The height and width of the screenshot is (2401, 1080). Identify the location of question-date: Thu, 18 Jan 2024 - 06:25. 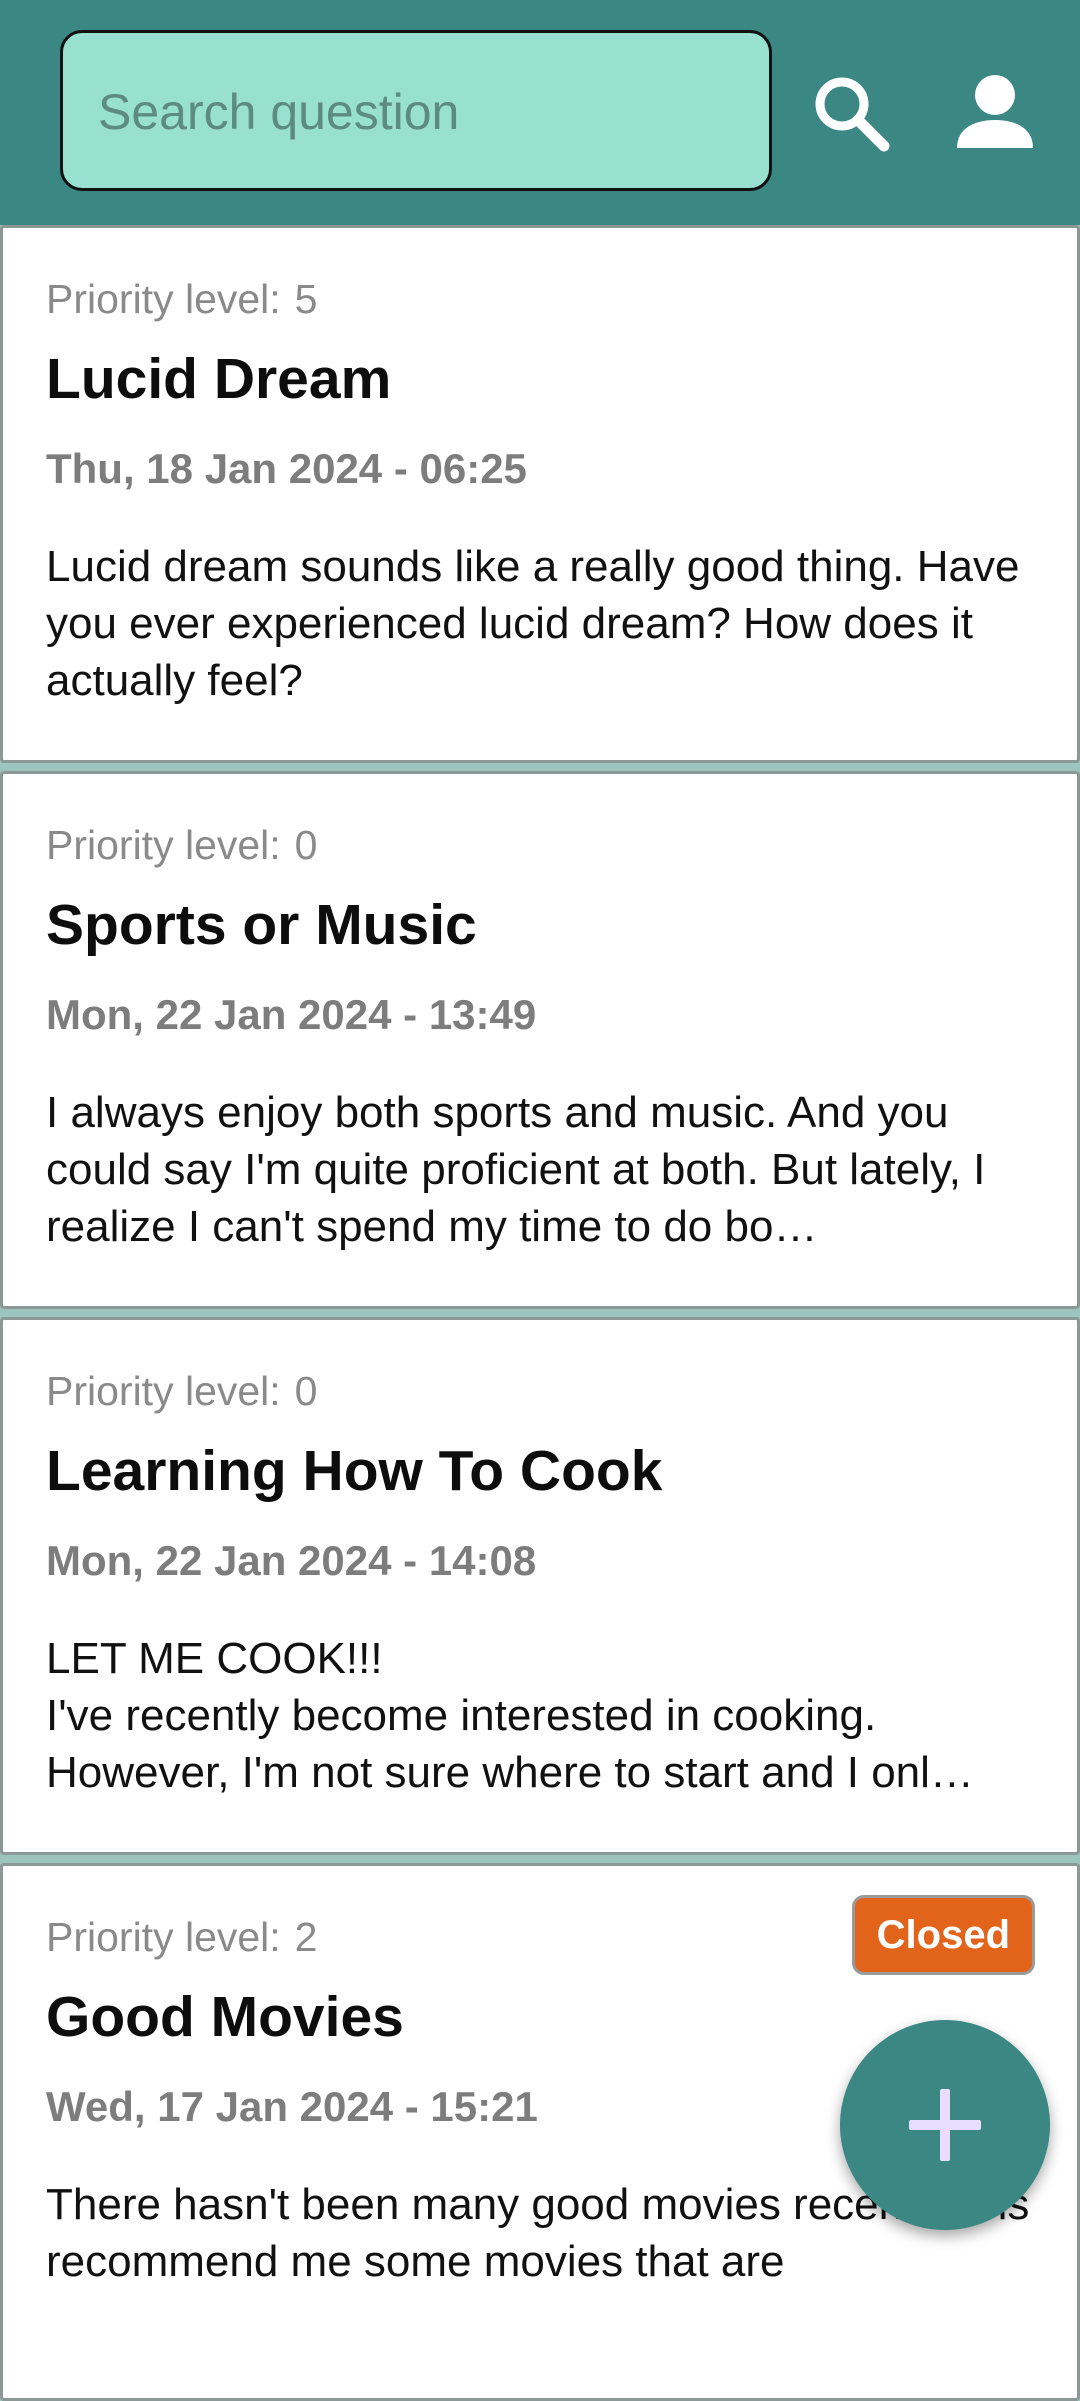
(286, 468).